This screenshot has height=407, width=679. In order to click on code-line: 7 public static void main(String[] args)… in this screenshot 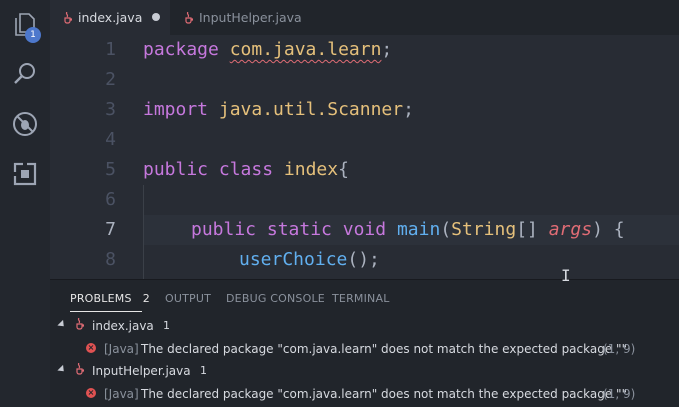, I will do `click(364, 230)`.